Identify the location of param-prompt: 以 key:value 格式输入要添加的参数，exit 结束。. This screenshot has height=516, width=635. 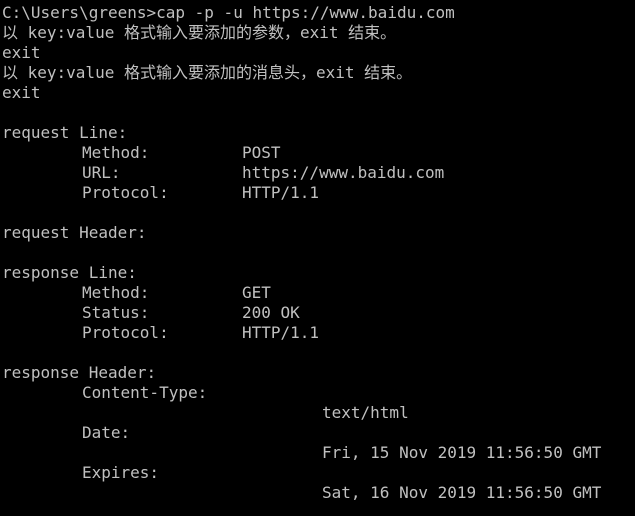
(199, 32).